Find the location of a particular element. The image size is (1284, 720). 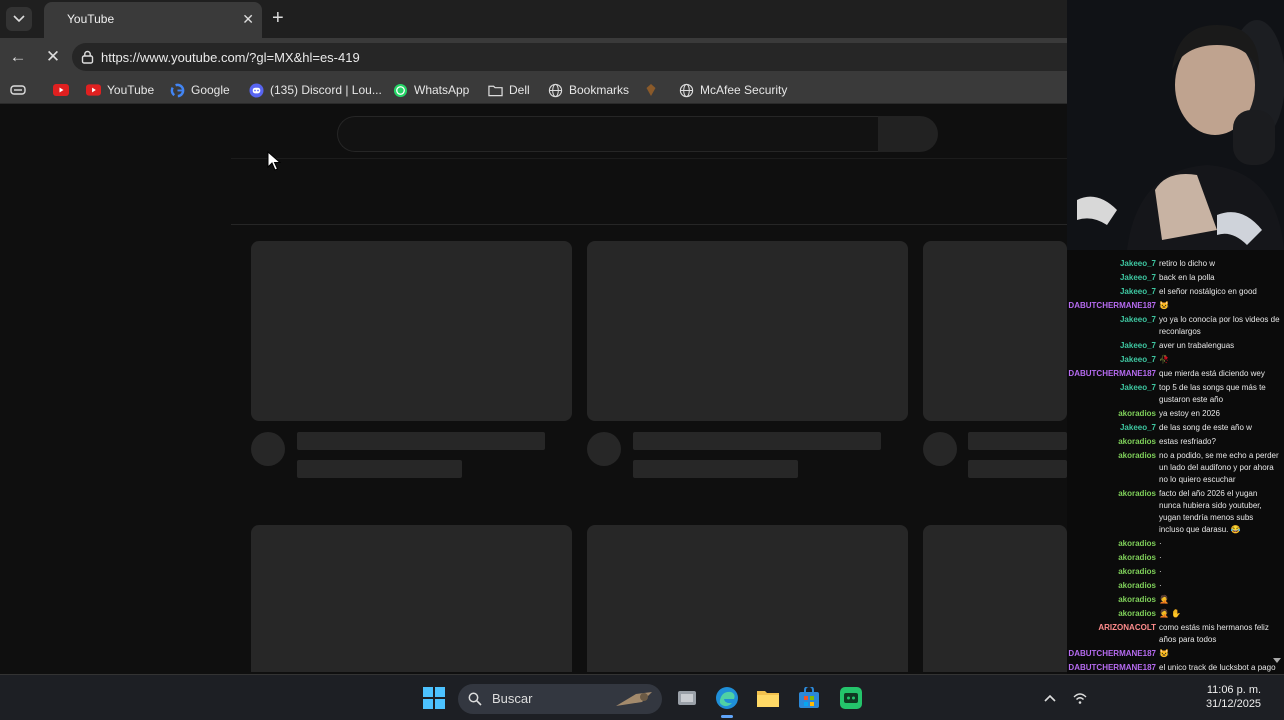

tray-chevron-up-icon is located at coordinates (1050, 698).